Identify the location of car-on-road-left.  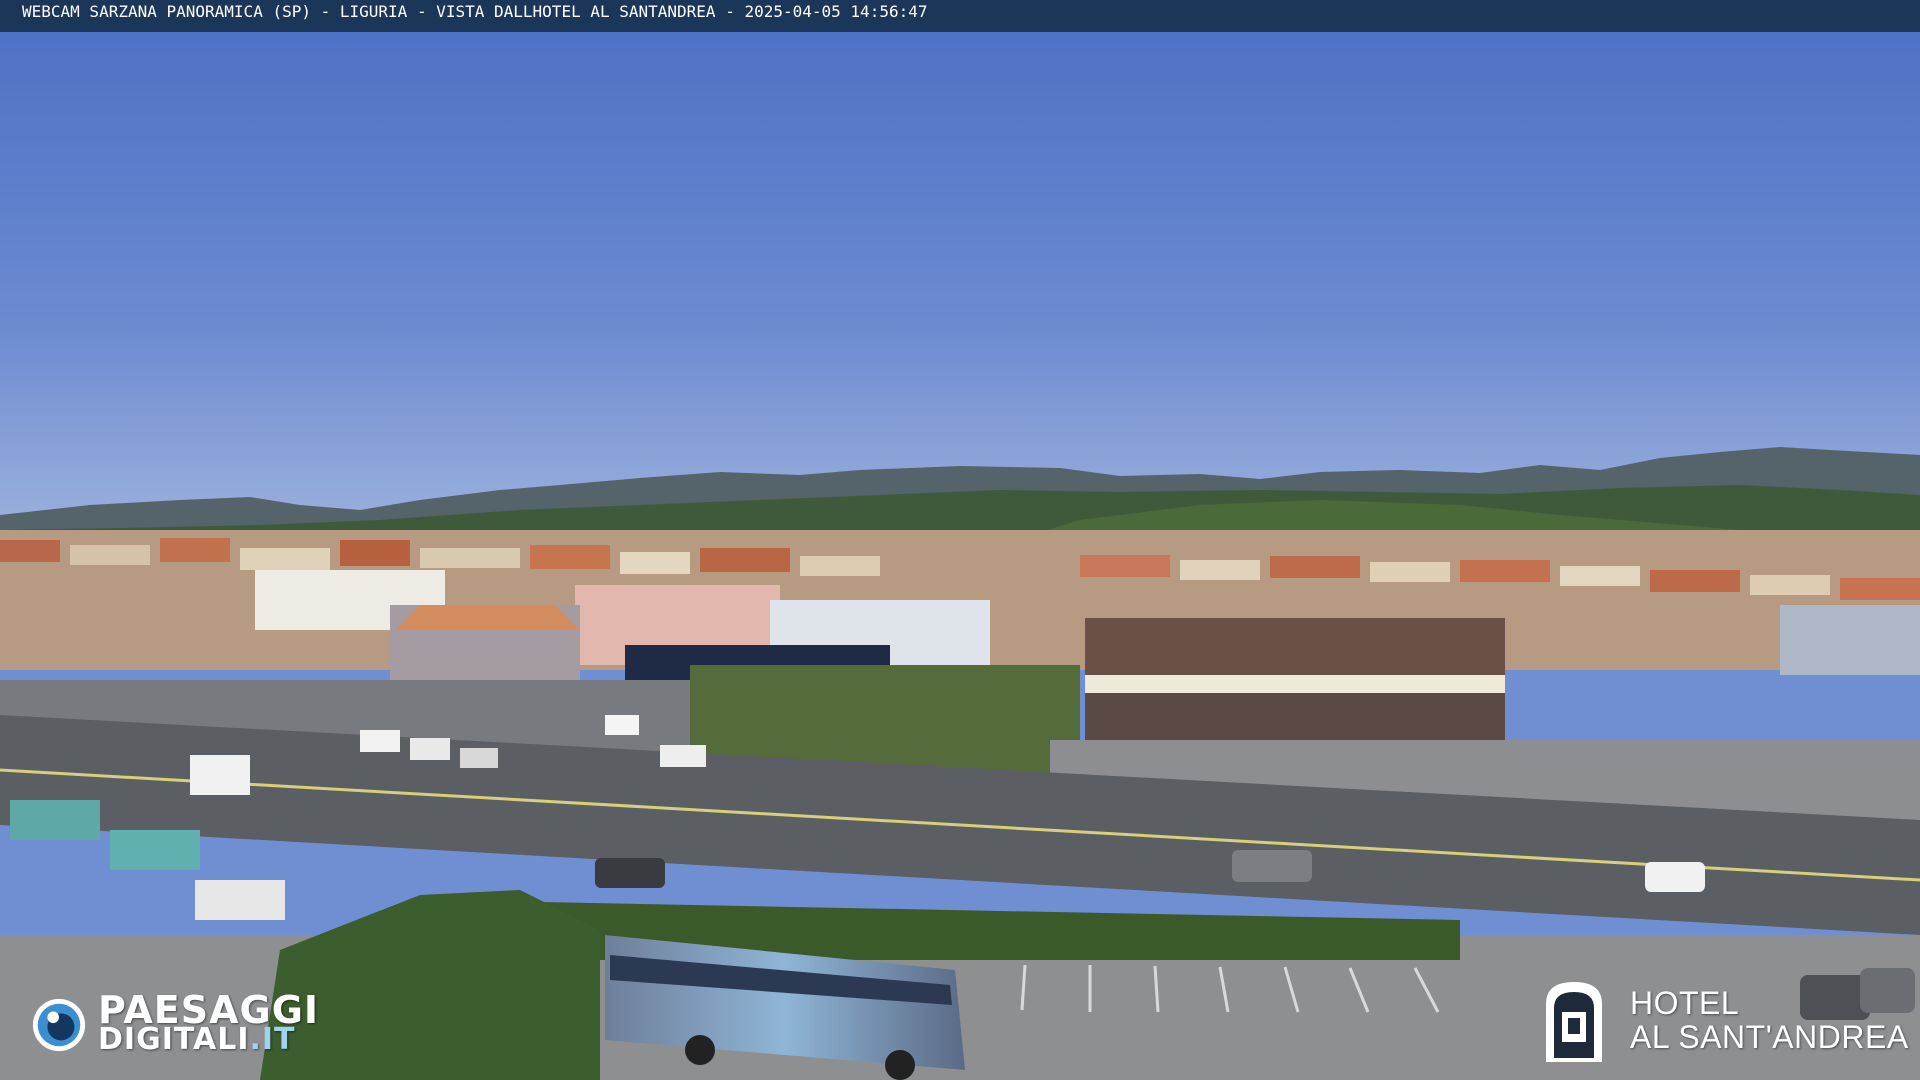
(630, 873).